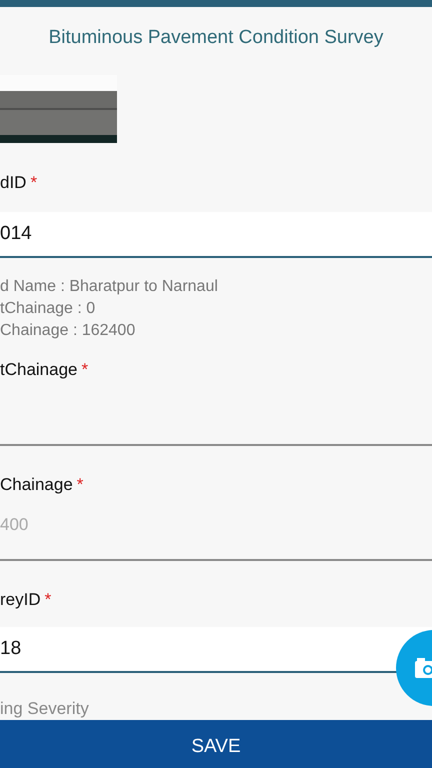 The width and height of the screenshot is (432, 768). What do you see at coordinates (26, 600) in the screenshot?
I see `field-label: reyID *` at bounding box center [26, 600].